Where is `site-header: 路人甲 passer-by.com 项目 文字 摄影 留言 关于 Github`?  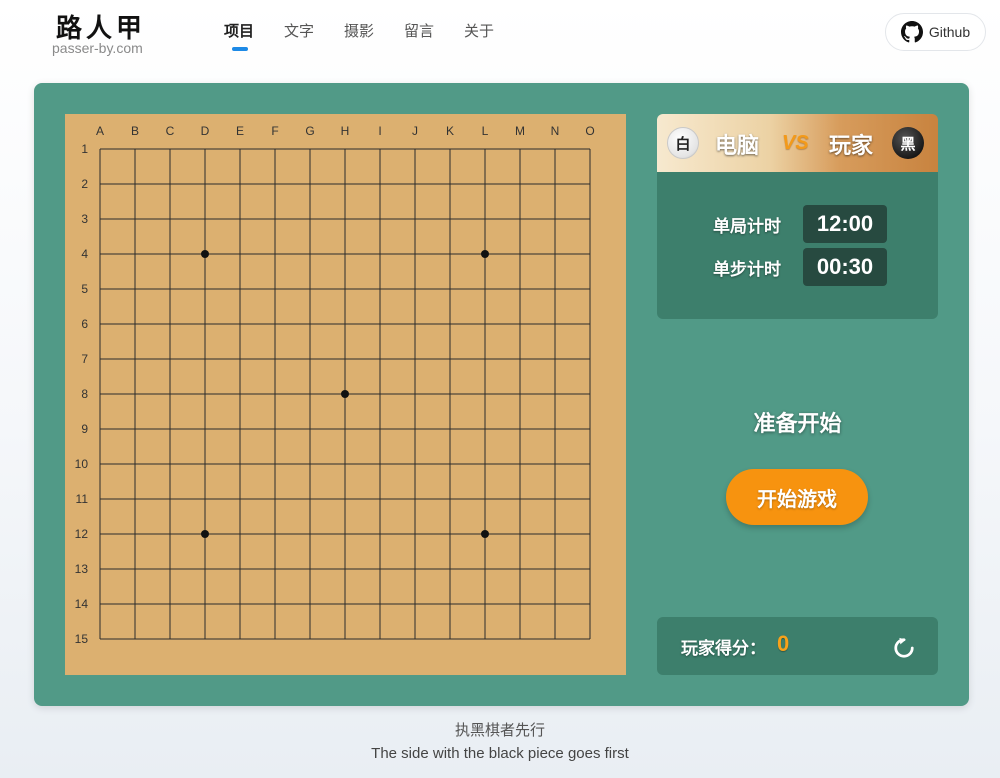
site-header: 路人甲 passer-by.com 项目 文字 摄影 留言 关于 Github is located at coordinates (500, 32).